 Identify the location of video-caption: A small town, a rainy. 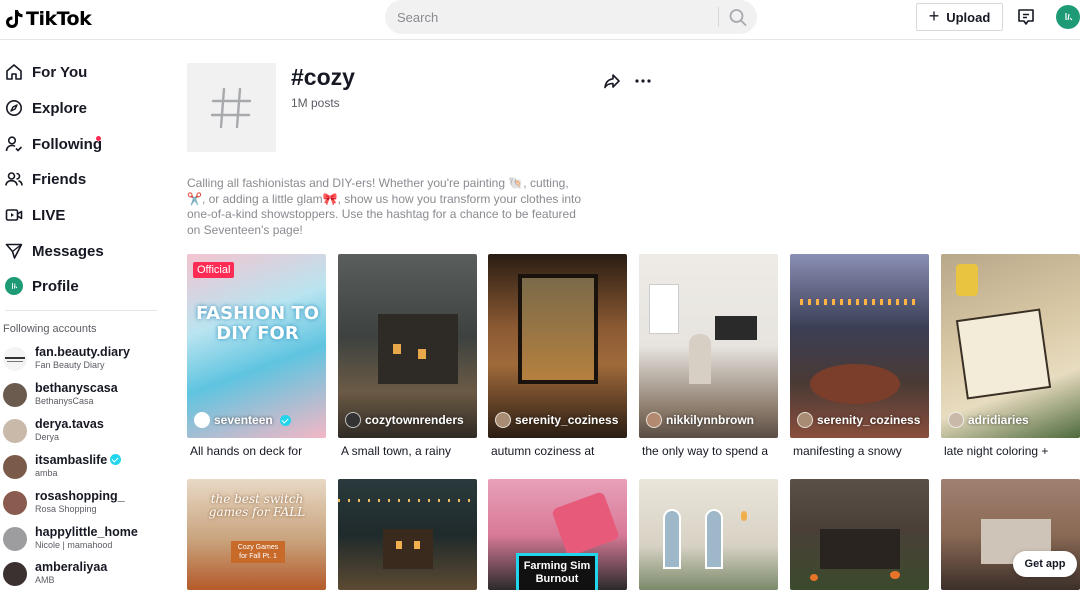
(409, 451).